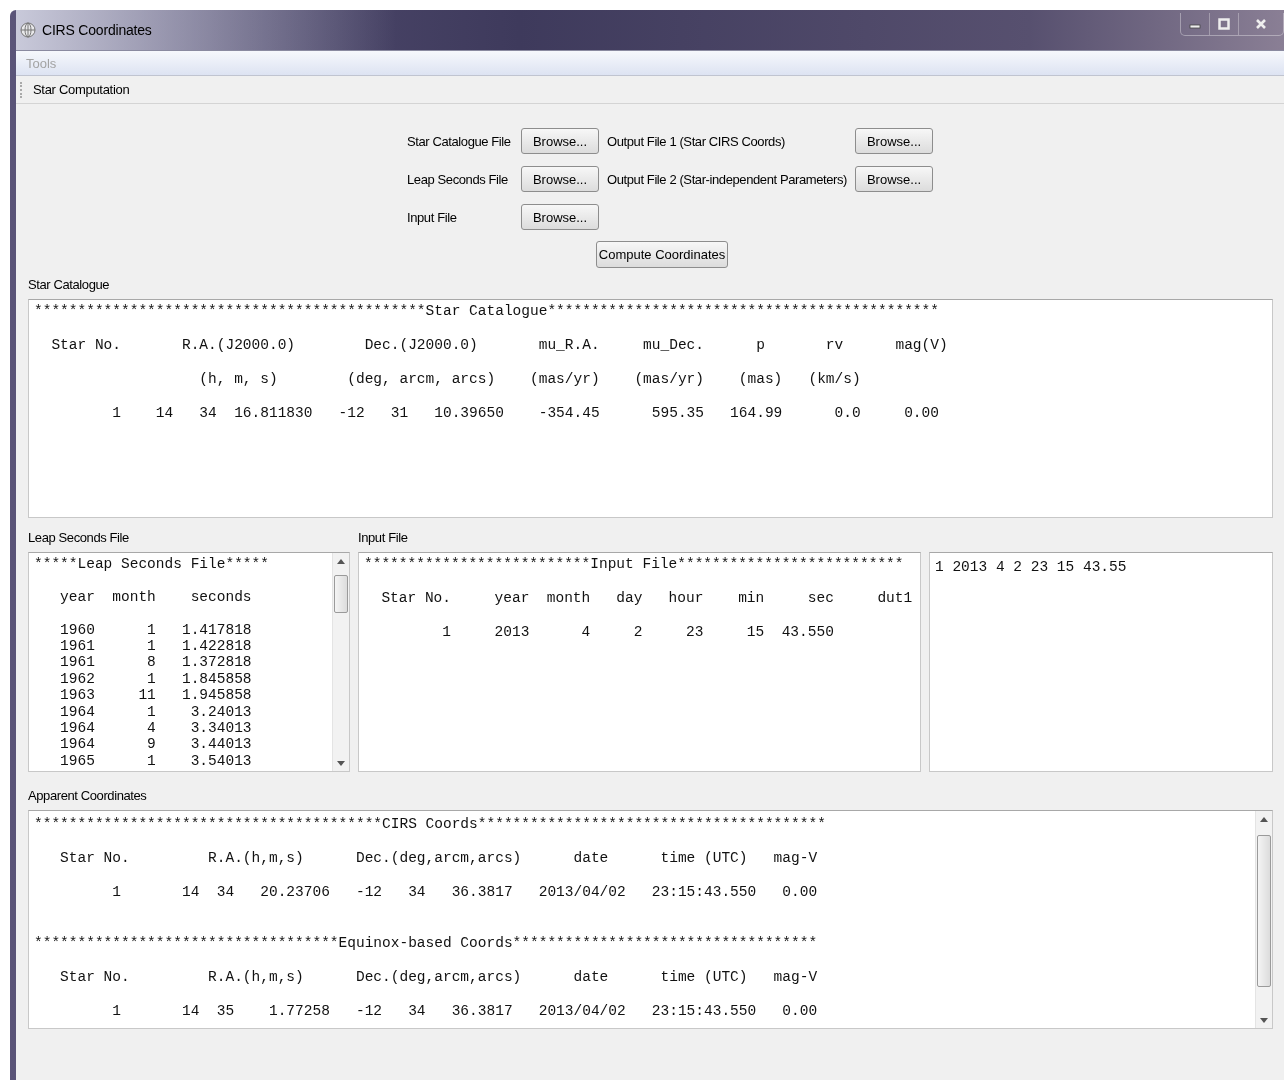 This screenshot has width=1284, height=1080. Describe the element at coordinates (79, 538) in the screenshot. I see `section-label: Leap Seconds File` at that location.